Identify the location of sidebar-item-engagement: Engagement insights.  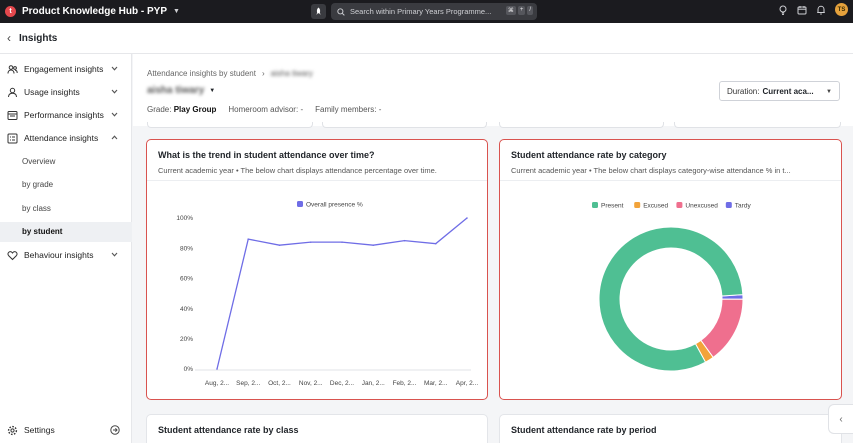
(66, 69).